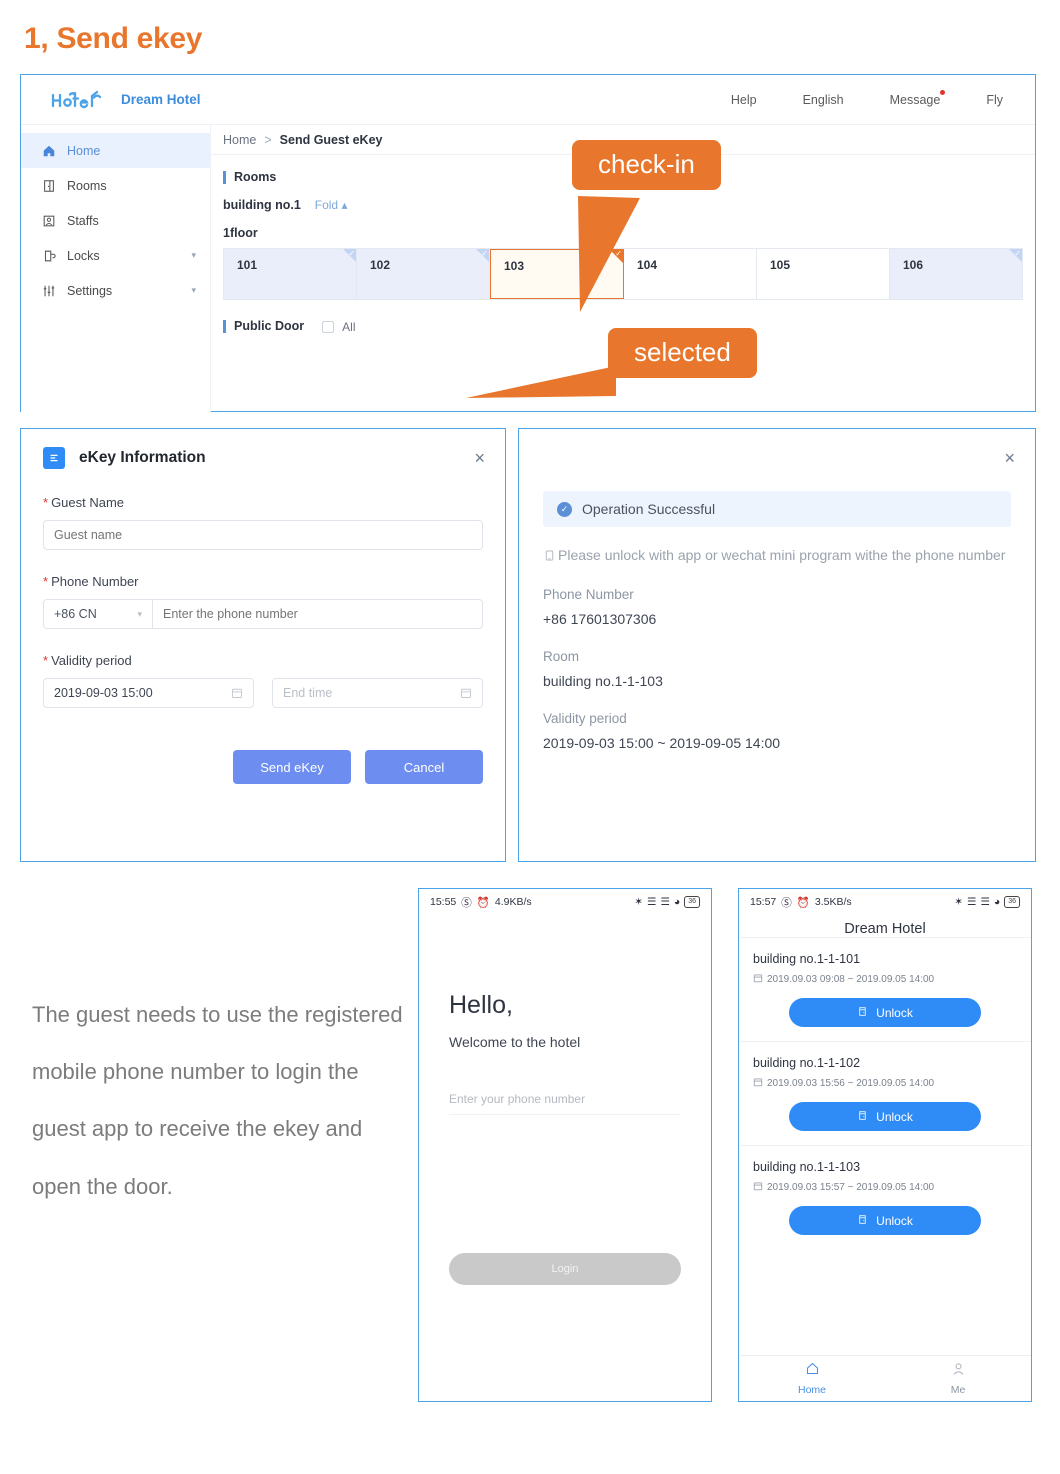  Describe the element at coordinates (894, 1012) in the screenshot. I see `unlock-button-label: Unlock` at that location.